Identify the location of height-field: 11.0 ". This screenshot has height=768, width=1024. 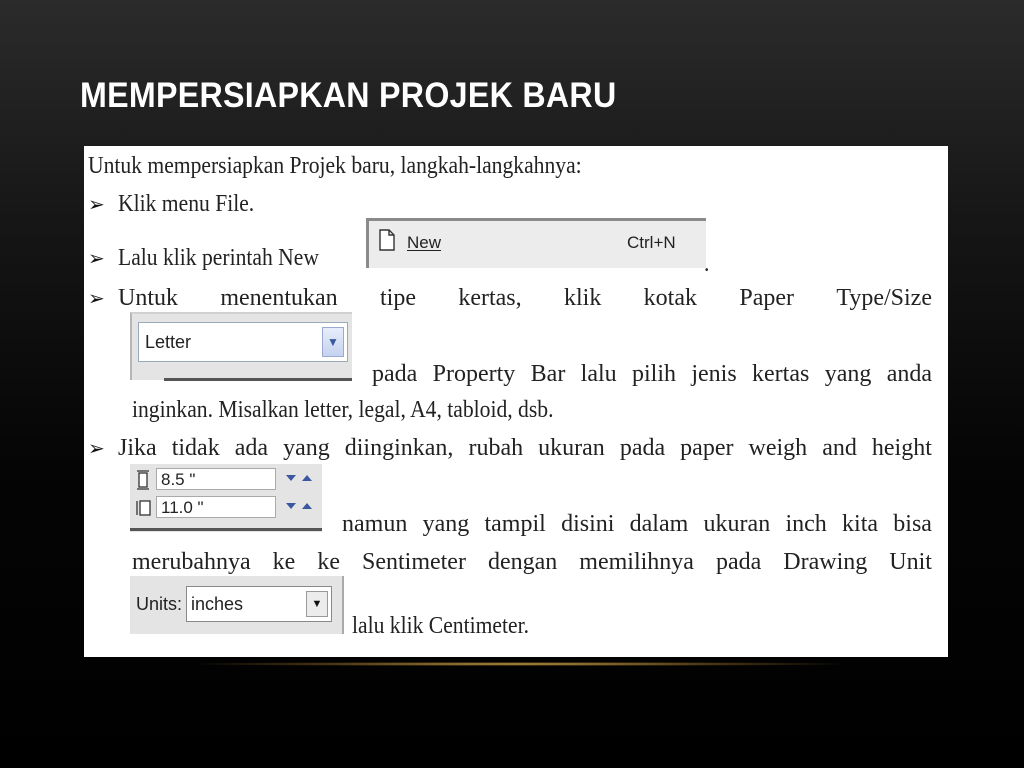
(216, 507).